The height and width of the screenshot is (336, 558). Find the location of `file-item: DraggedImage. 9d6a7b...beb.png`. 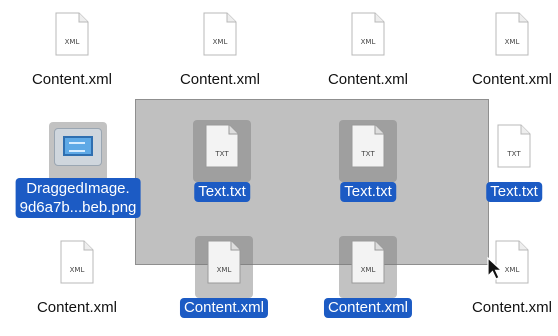

file-item: DraggedImage. 9d6a7b...beb.png is located at coordinates (78, 170).